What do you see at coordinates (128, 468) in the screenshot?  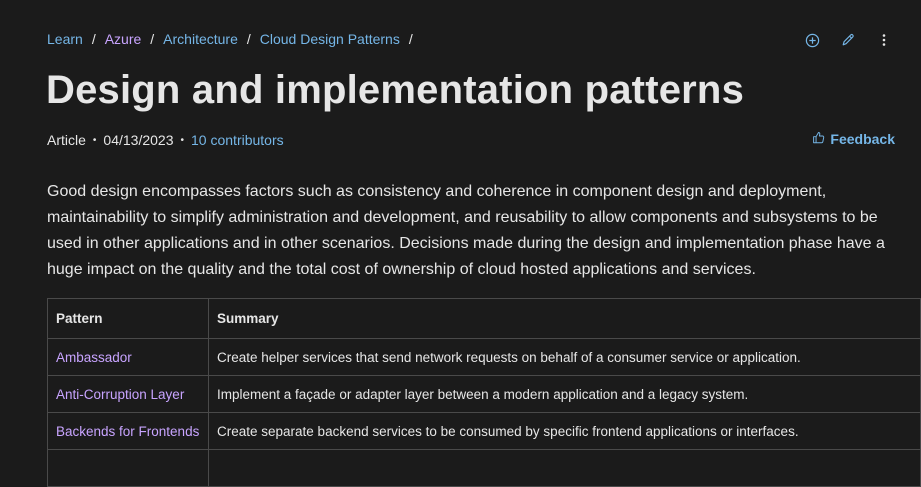 I see `pattern-cell` at bounding box center [128, 468].